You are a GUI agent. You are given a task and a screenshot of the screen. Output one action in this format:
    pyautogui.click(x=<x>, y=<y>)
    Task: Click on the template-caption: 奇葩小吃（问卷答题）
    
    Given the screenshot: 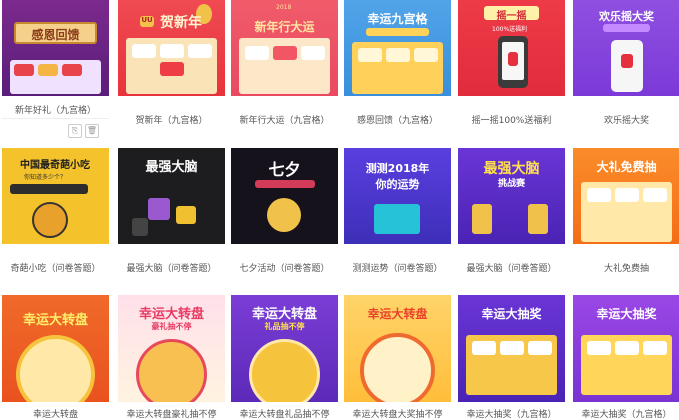 What is the action you would take?
    pyautogui.click(x=55, y=269)
    